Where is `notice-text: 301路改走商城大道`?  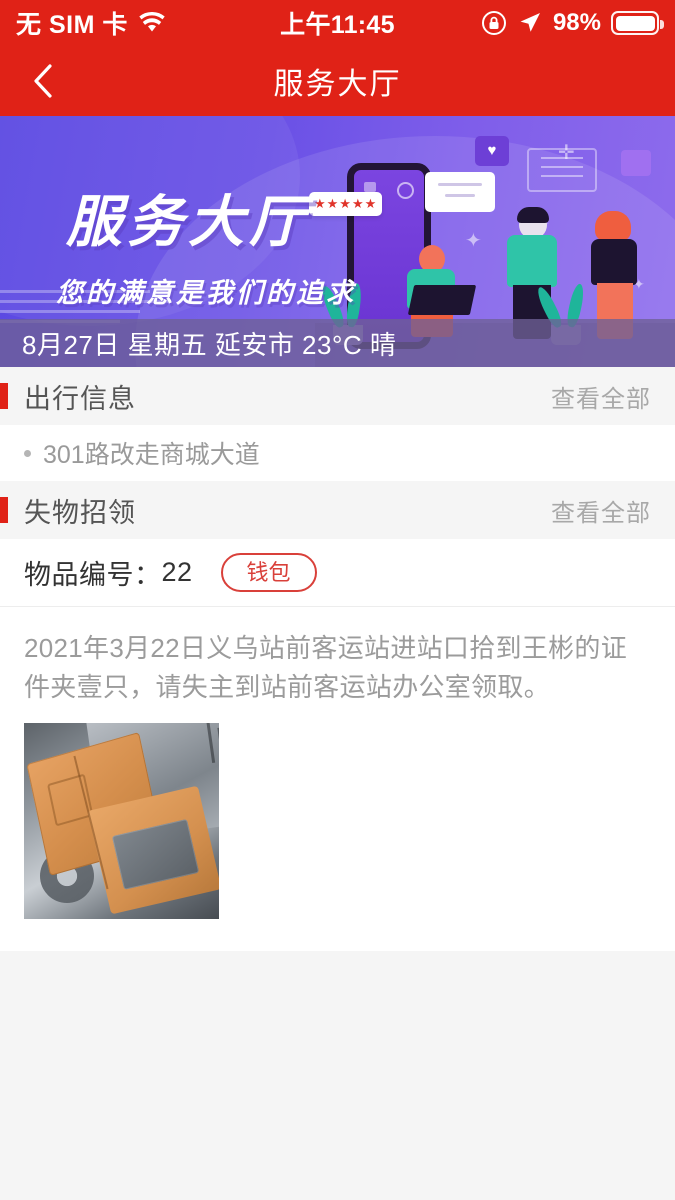
notice-text: 301路改走商城大道 is located at coordinates (151, 455).